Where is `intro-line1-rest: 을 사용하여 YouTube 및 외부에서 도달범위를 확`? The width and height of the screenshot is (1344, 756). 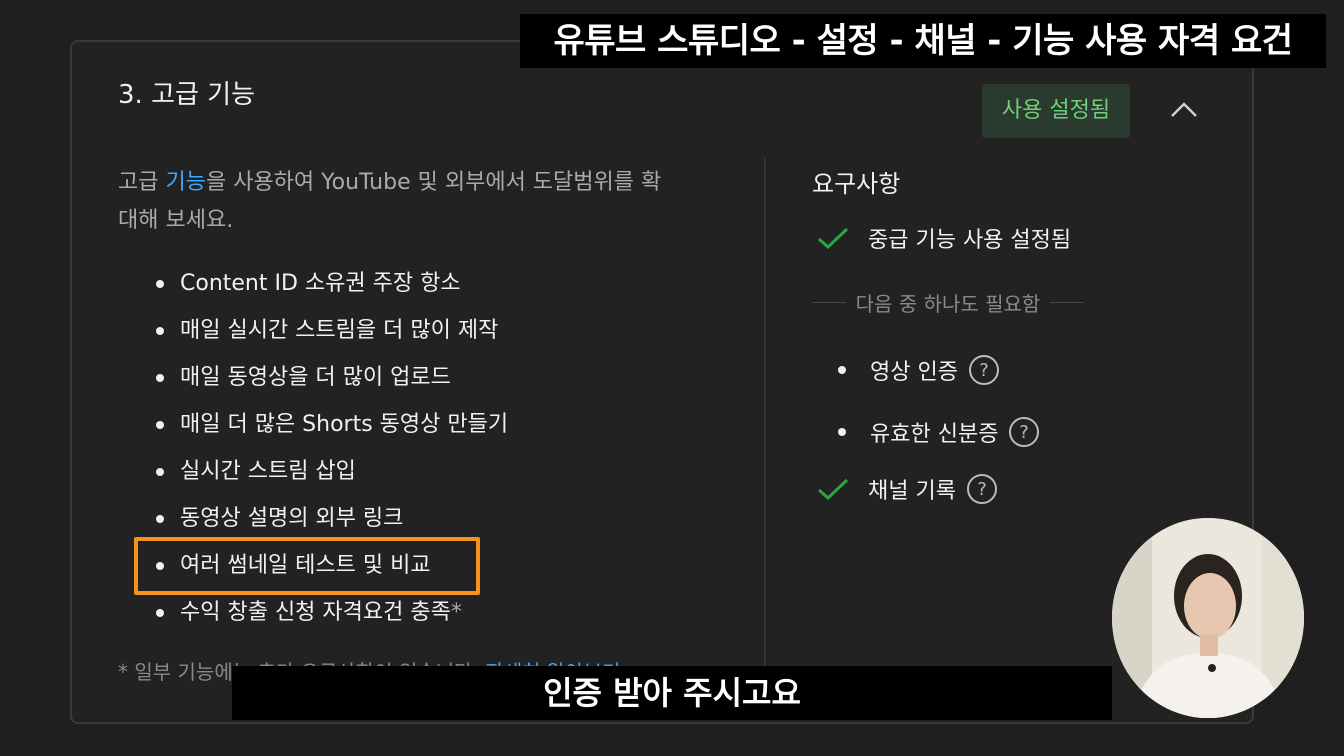 intro-line1-rest: 을 사용하여 YouTube 및 외부에서 도달범위를 확 is located at coordinates (433, 182).